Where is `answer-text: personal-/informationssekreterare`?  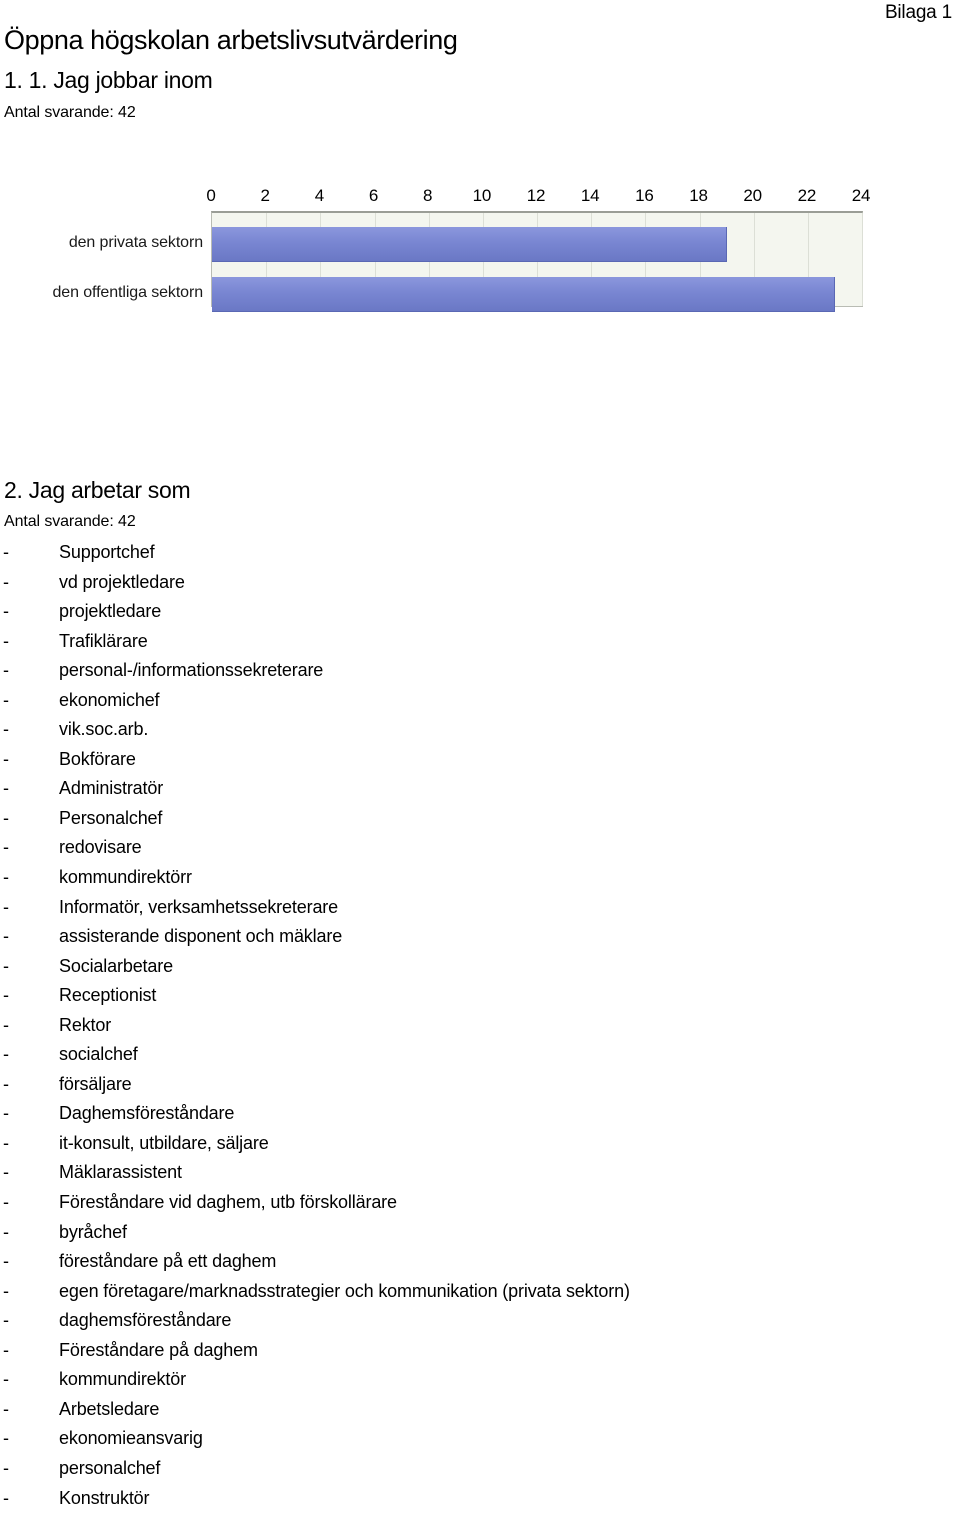
answer-text: personal-/informationssekreterare is located at coordinates (191, 671).